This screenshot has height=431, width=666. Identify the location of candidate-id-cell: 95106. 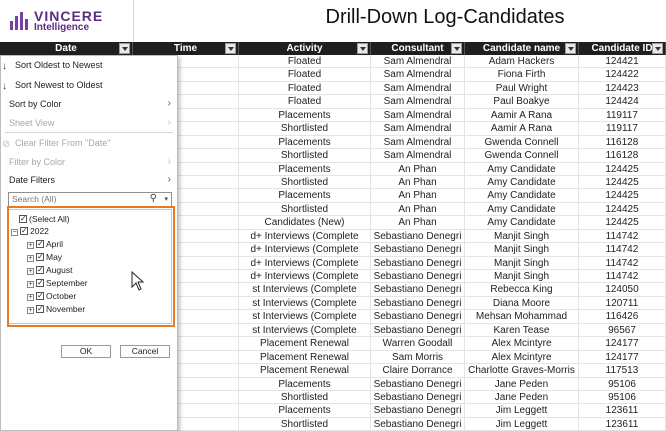
(622, 397).